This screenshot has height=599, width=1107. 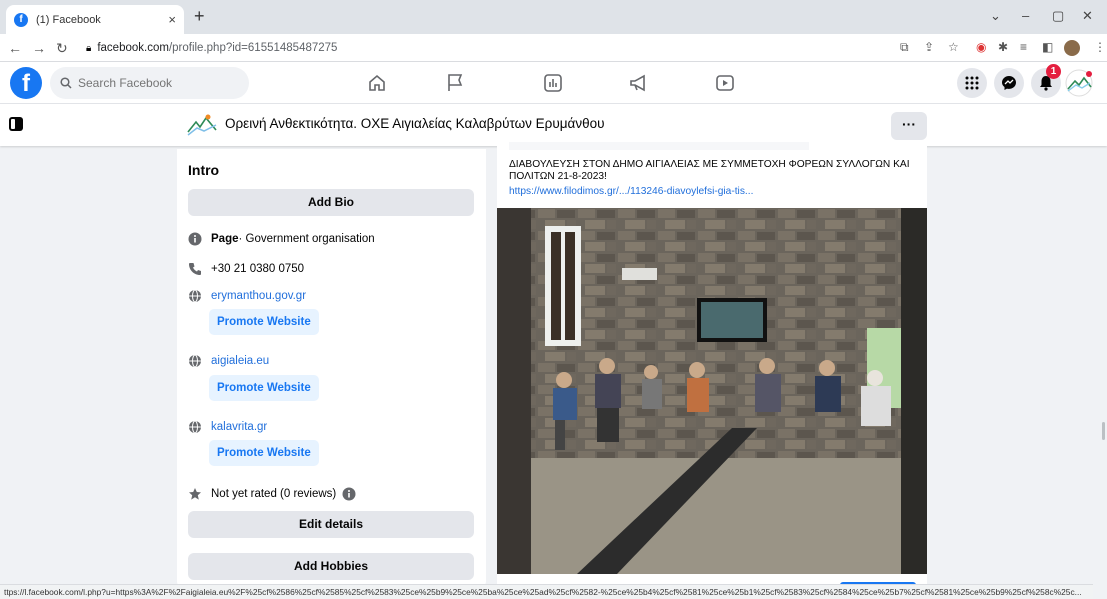 What do you see at coordinates (331, 202) in the screenshot?
I see `add-bio-button: Add Bio` at bounding box center [331, 202].